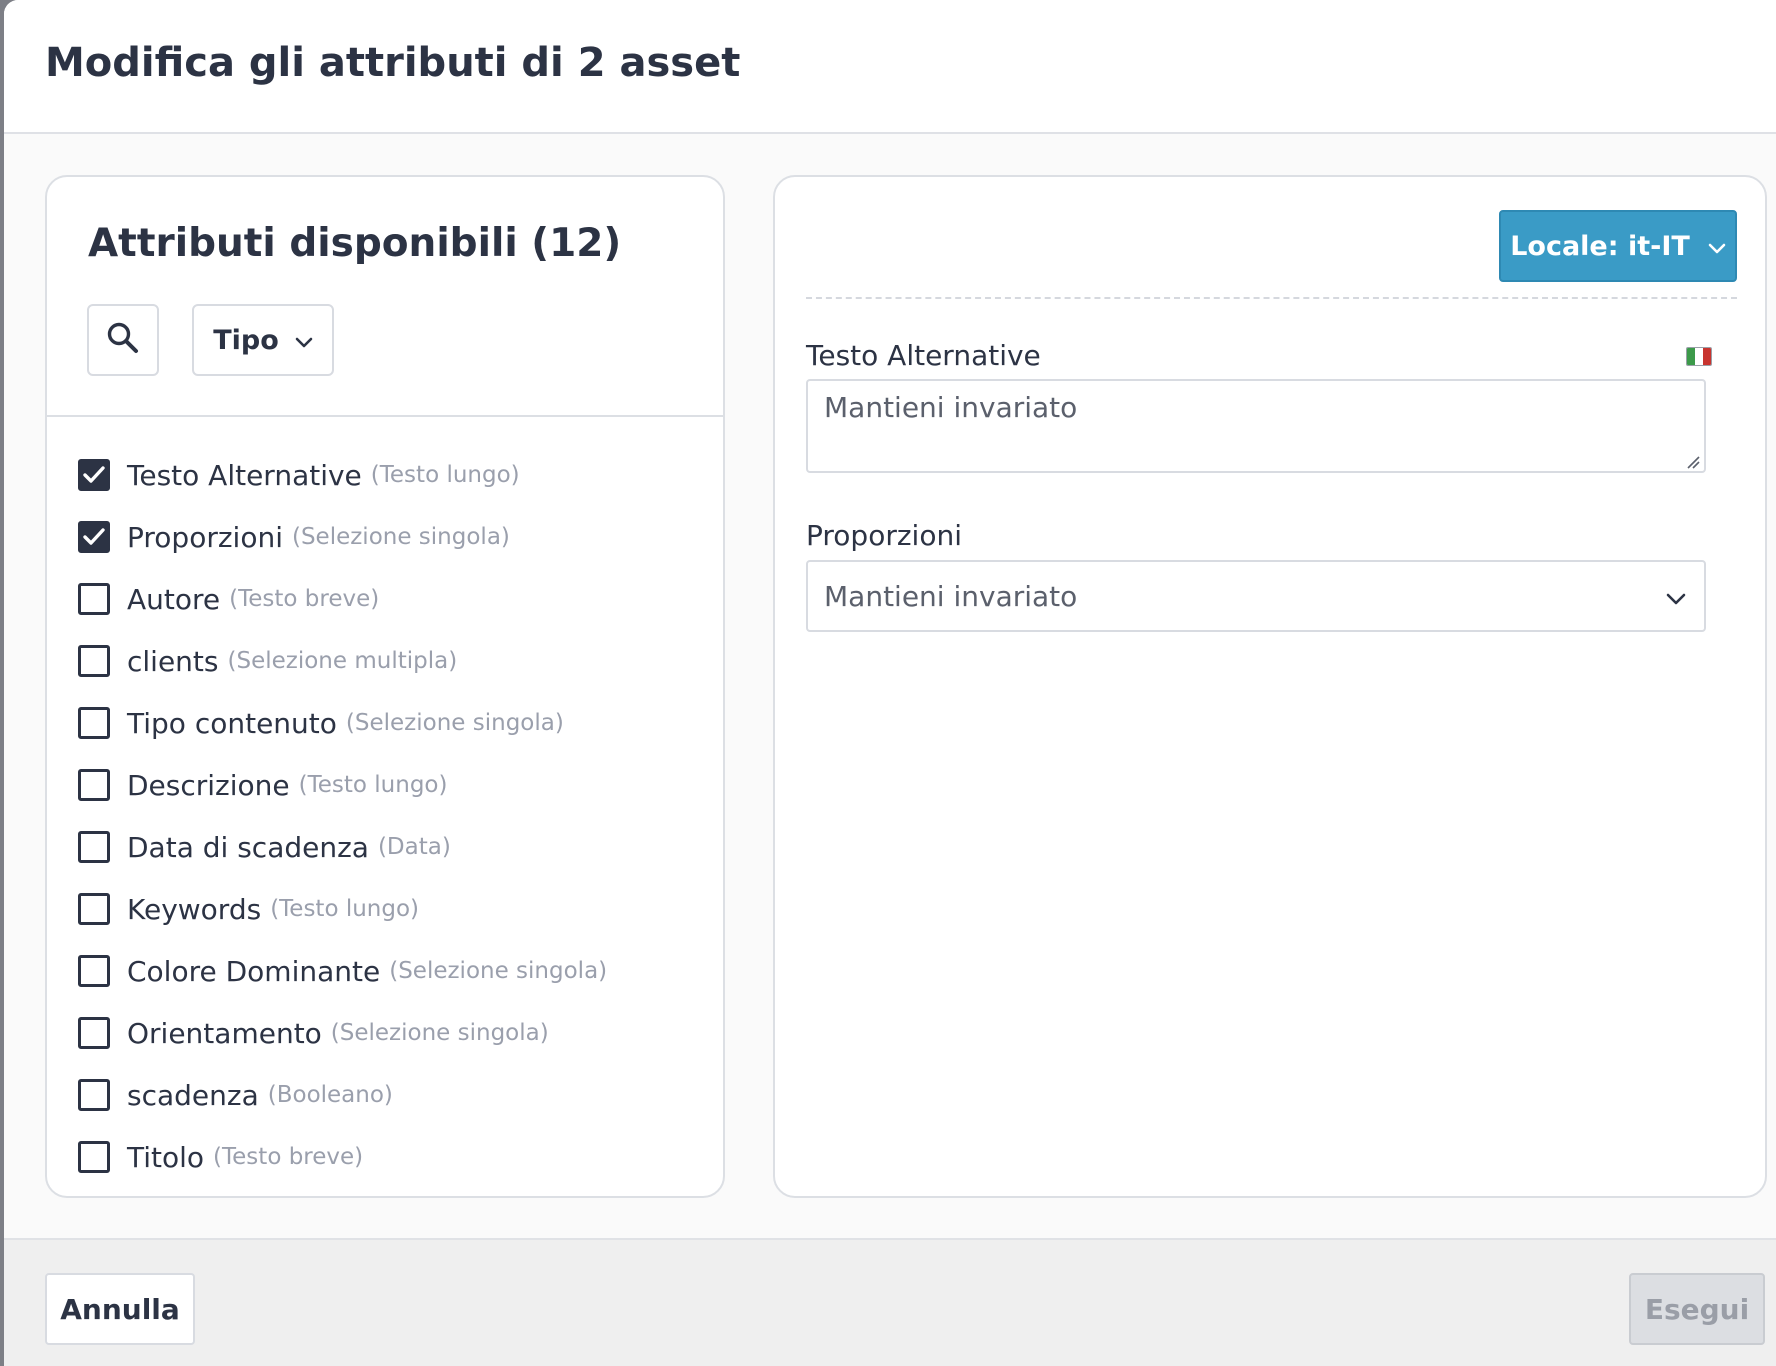 The image size is (1776, 1366). What do you see at coordinates (1600, 246) in the screenshot?
I see `locale-label: Locale: it-IT` at bounding box center [1600, 246].